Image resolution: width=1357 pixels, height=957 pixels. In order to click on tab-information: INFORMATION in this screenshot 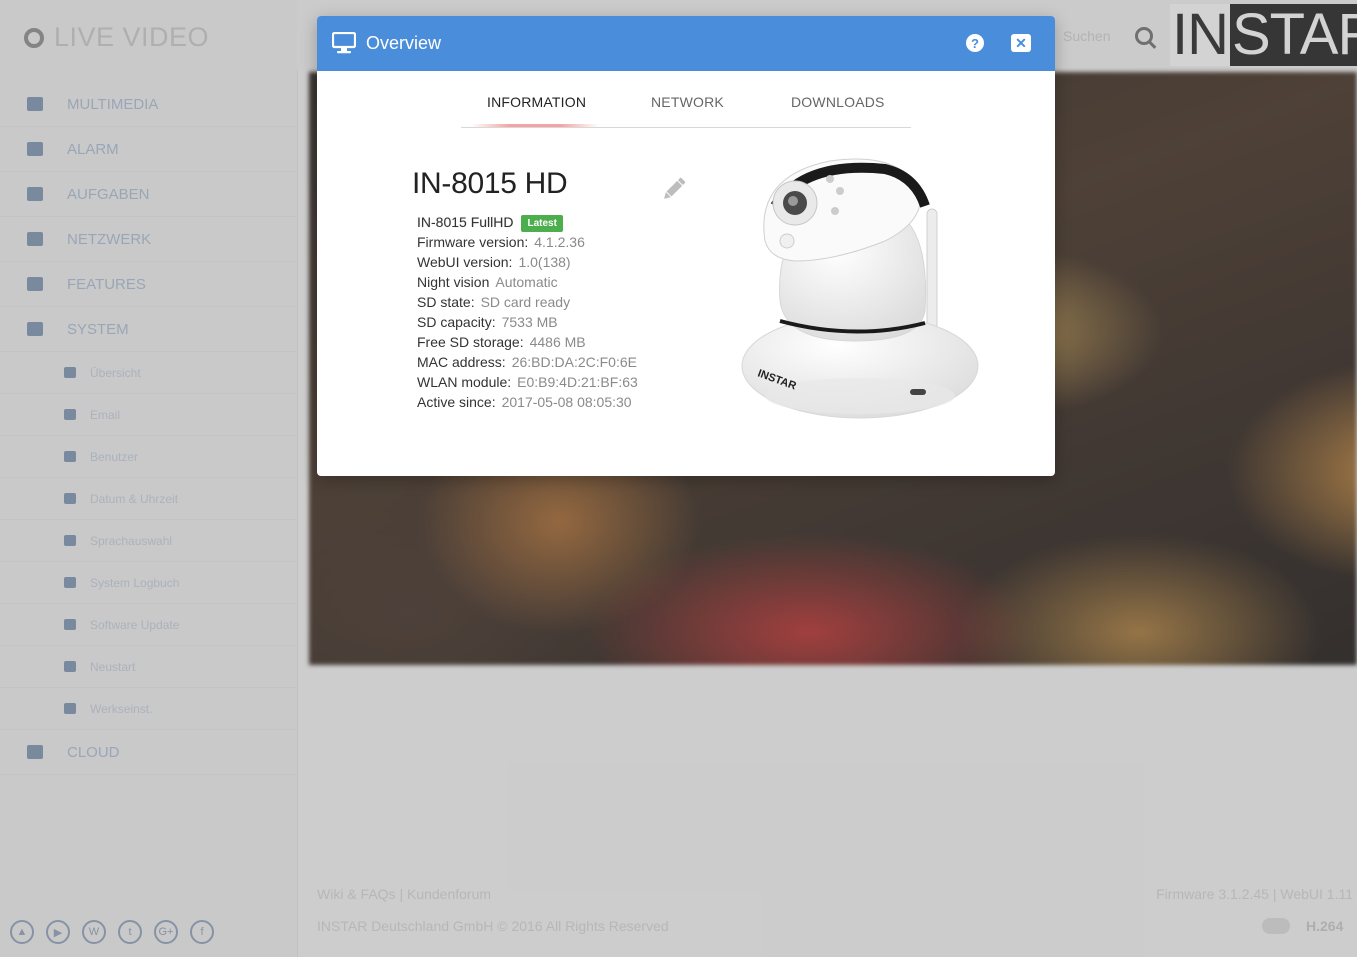, I will do `click(536, 102)`.